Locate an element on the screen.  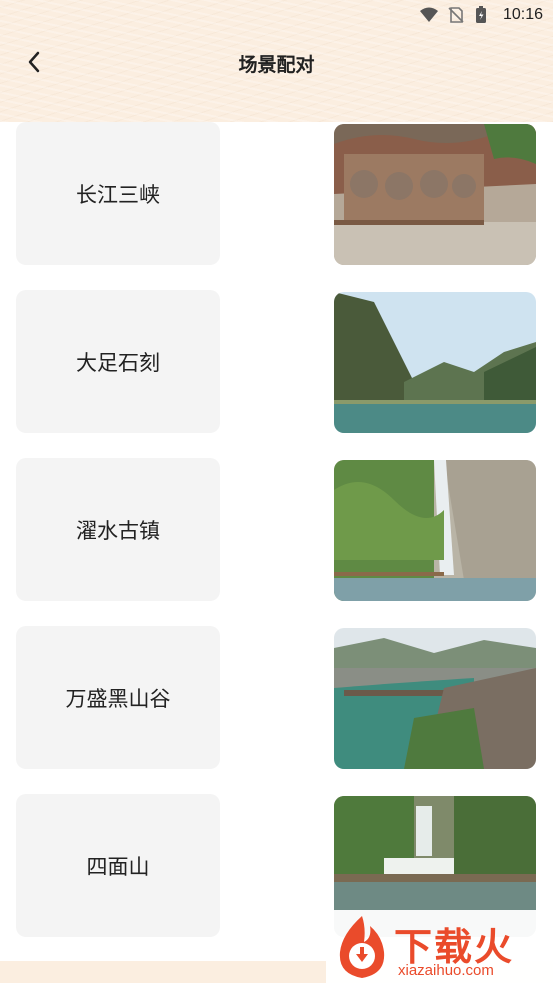
name-card: 长江三峡 is located at coordinates (118, 193).